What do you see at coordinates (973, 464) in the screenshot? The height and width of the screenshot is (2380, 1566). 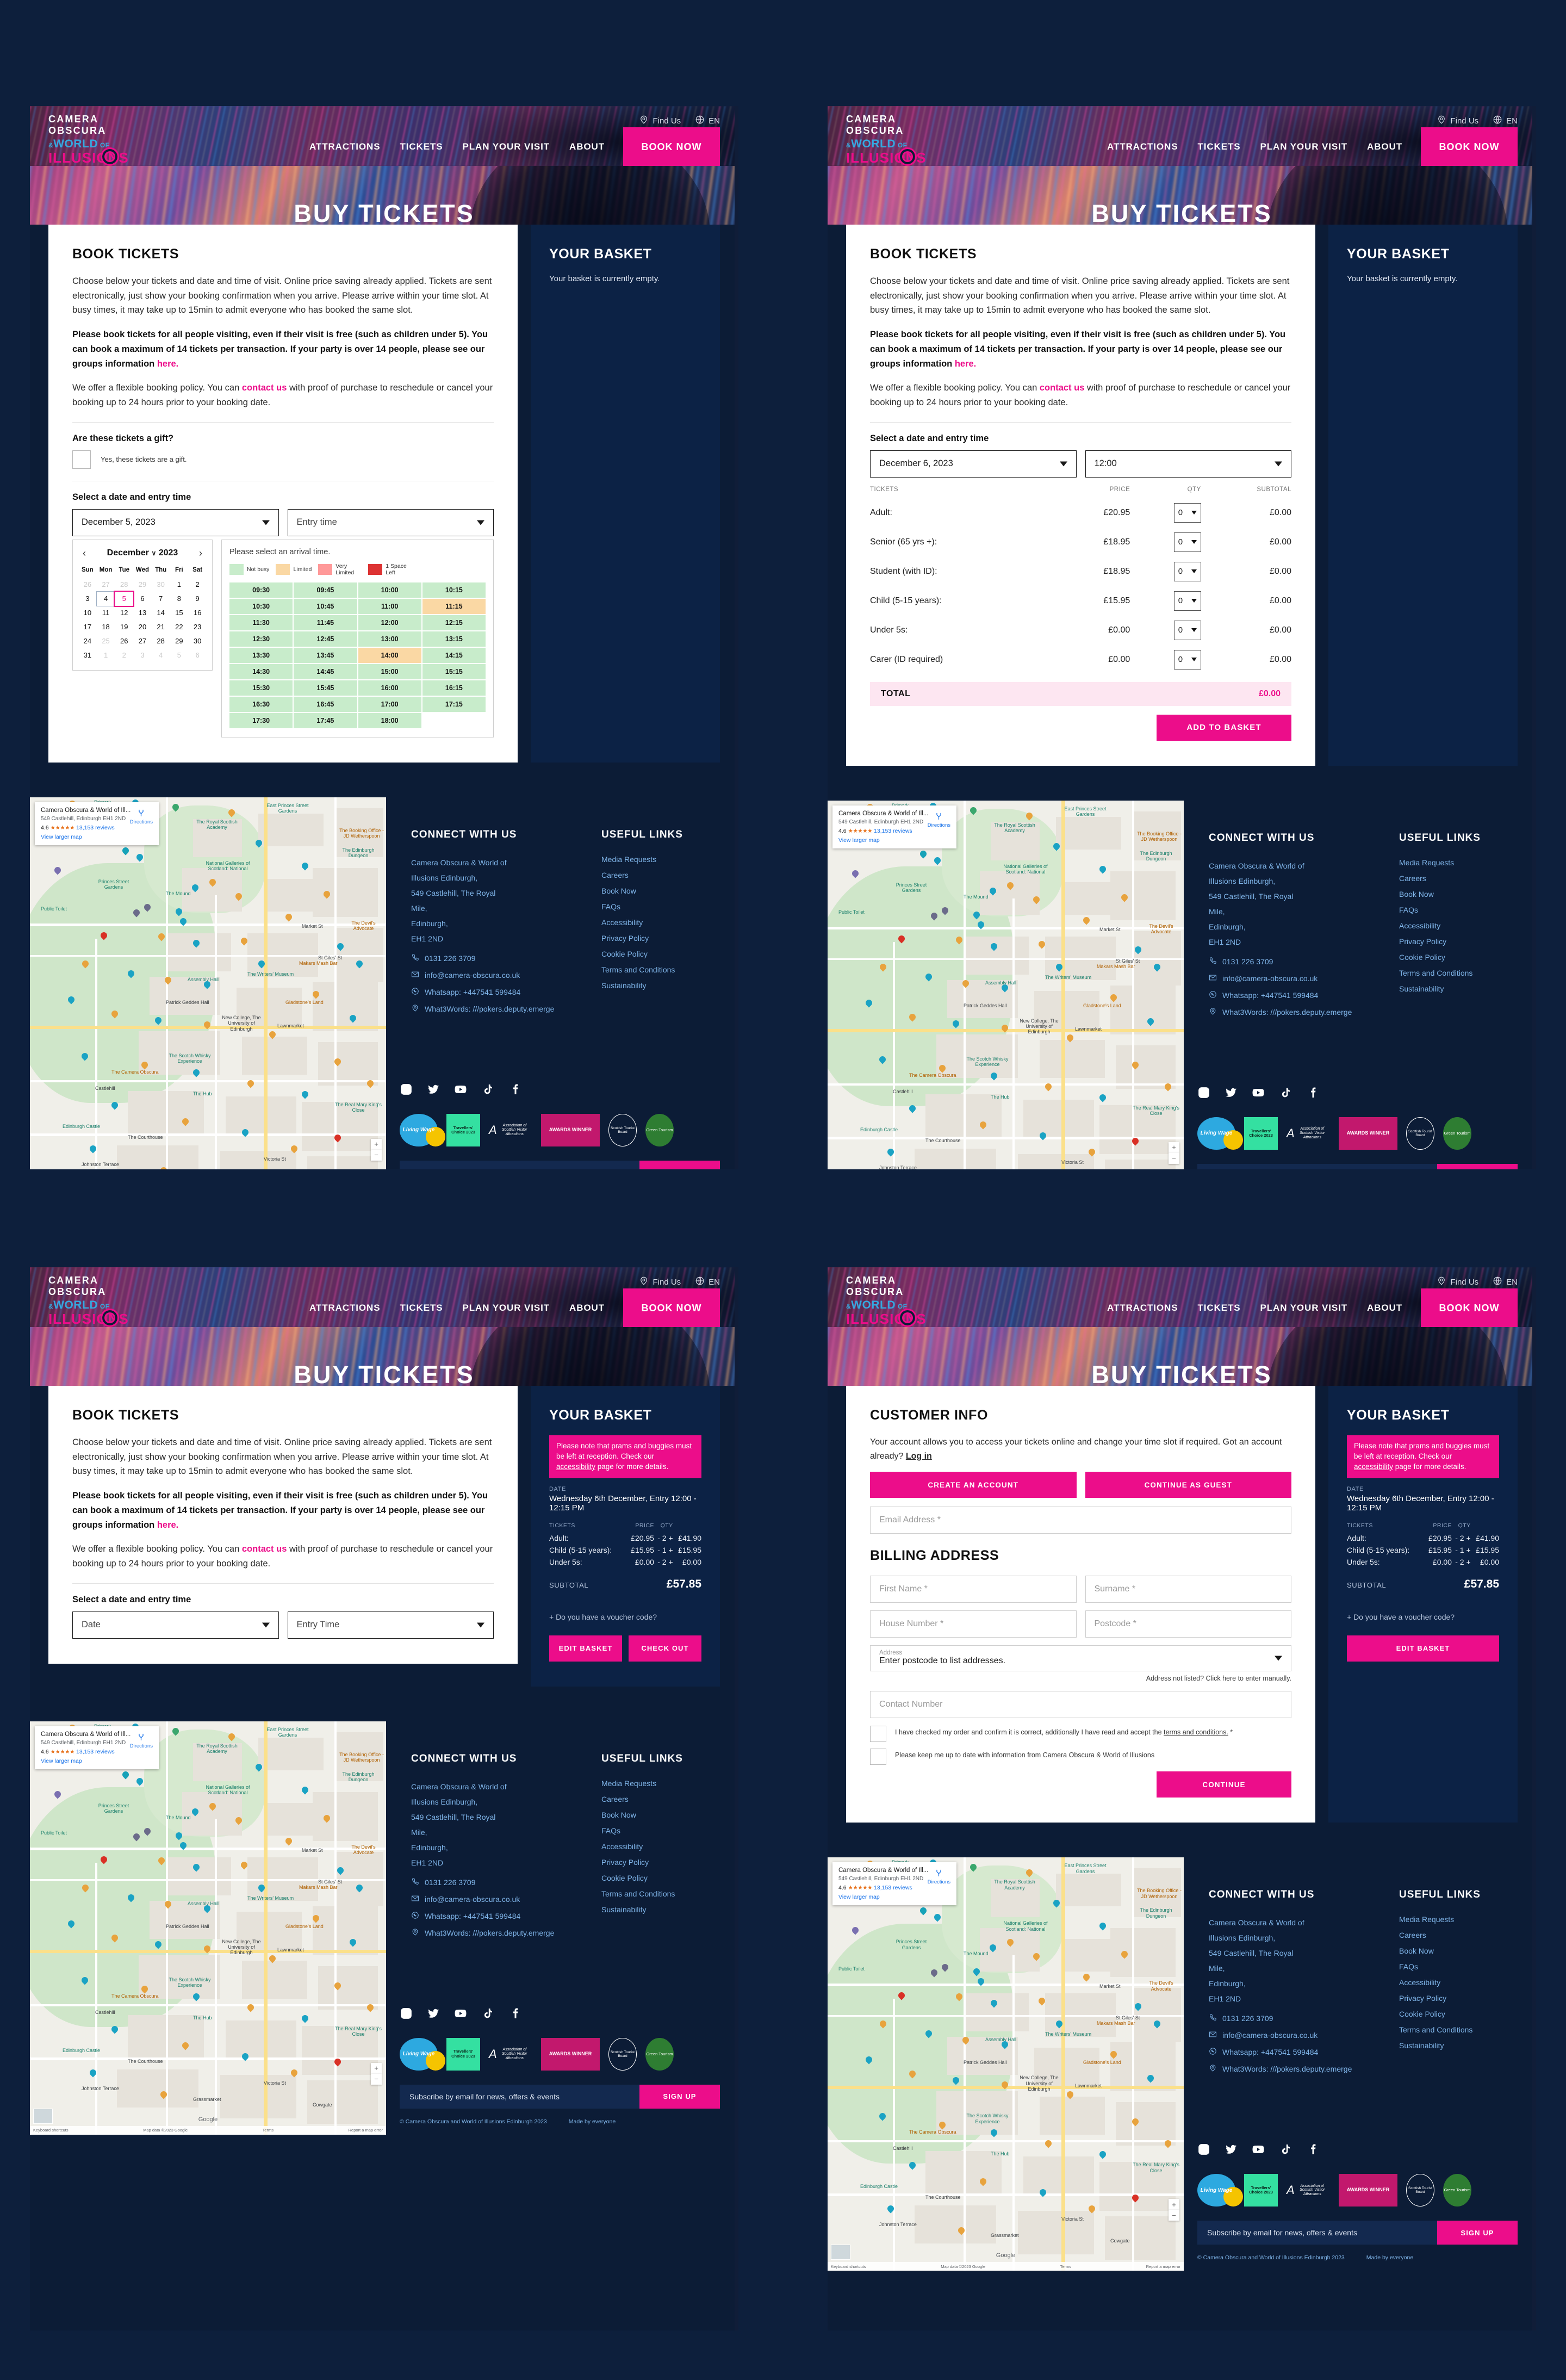 I see `date-select: December 6, 2023` at bounding box center [973, 464].